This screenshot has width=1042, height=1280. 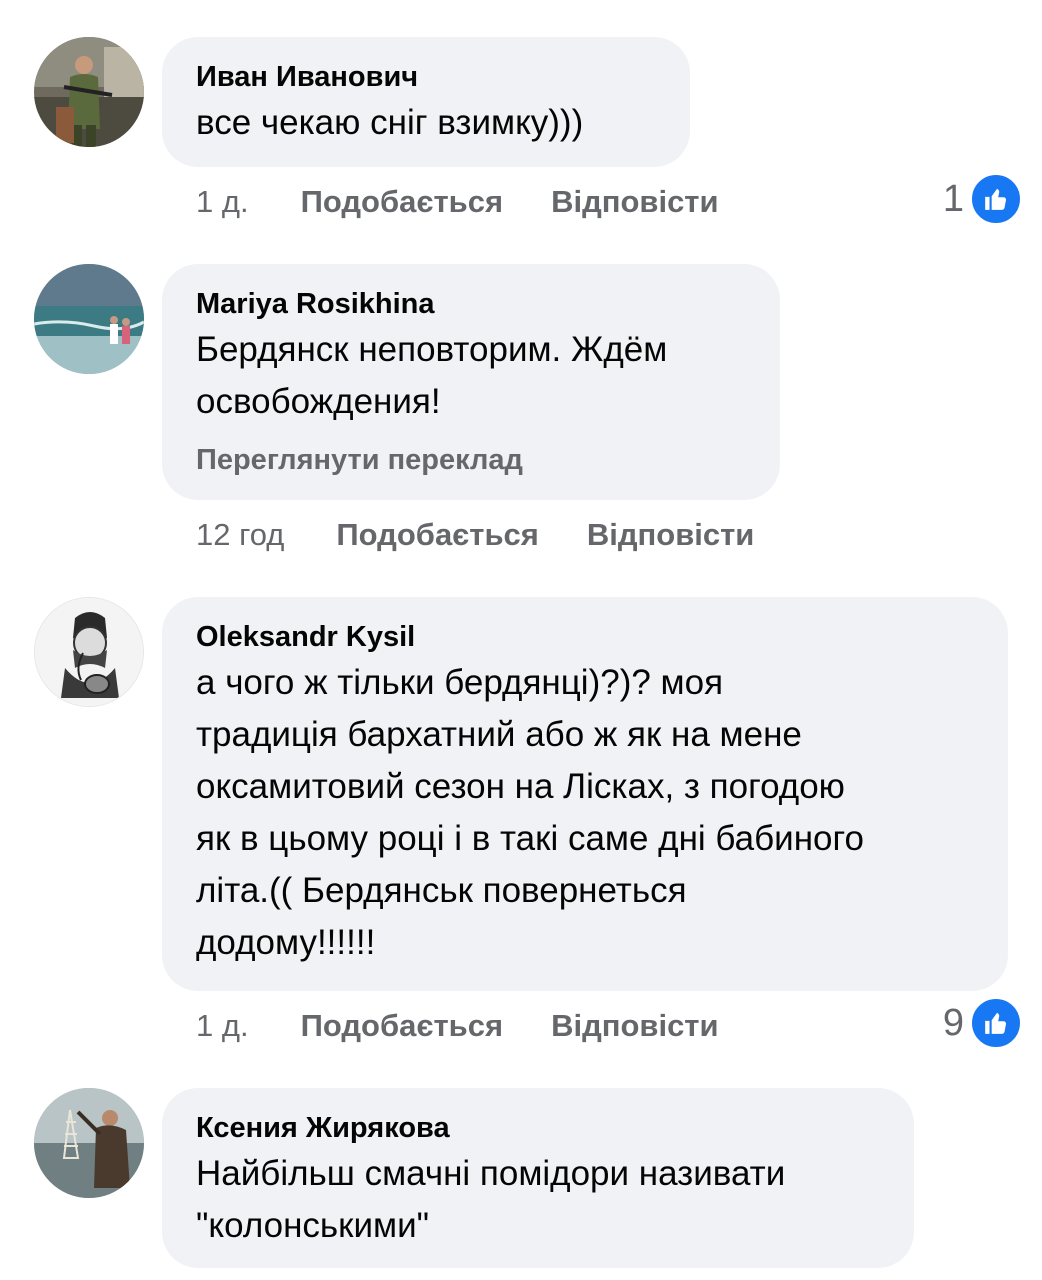 I want to click on reaction-count: 9, so click(x=953, y=1022).